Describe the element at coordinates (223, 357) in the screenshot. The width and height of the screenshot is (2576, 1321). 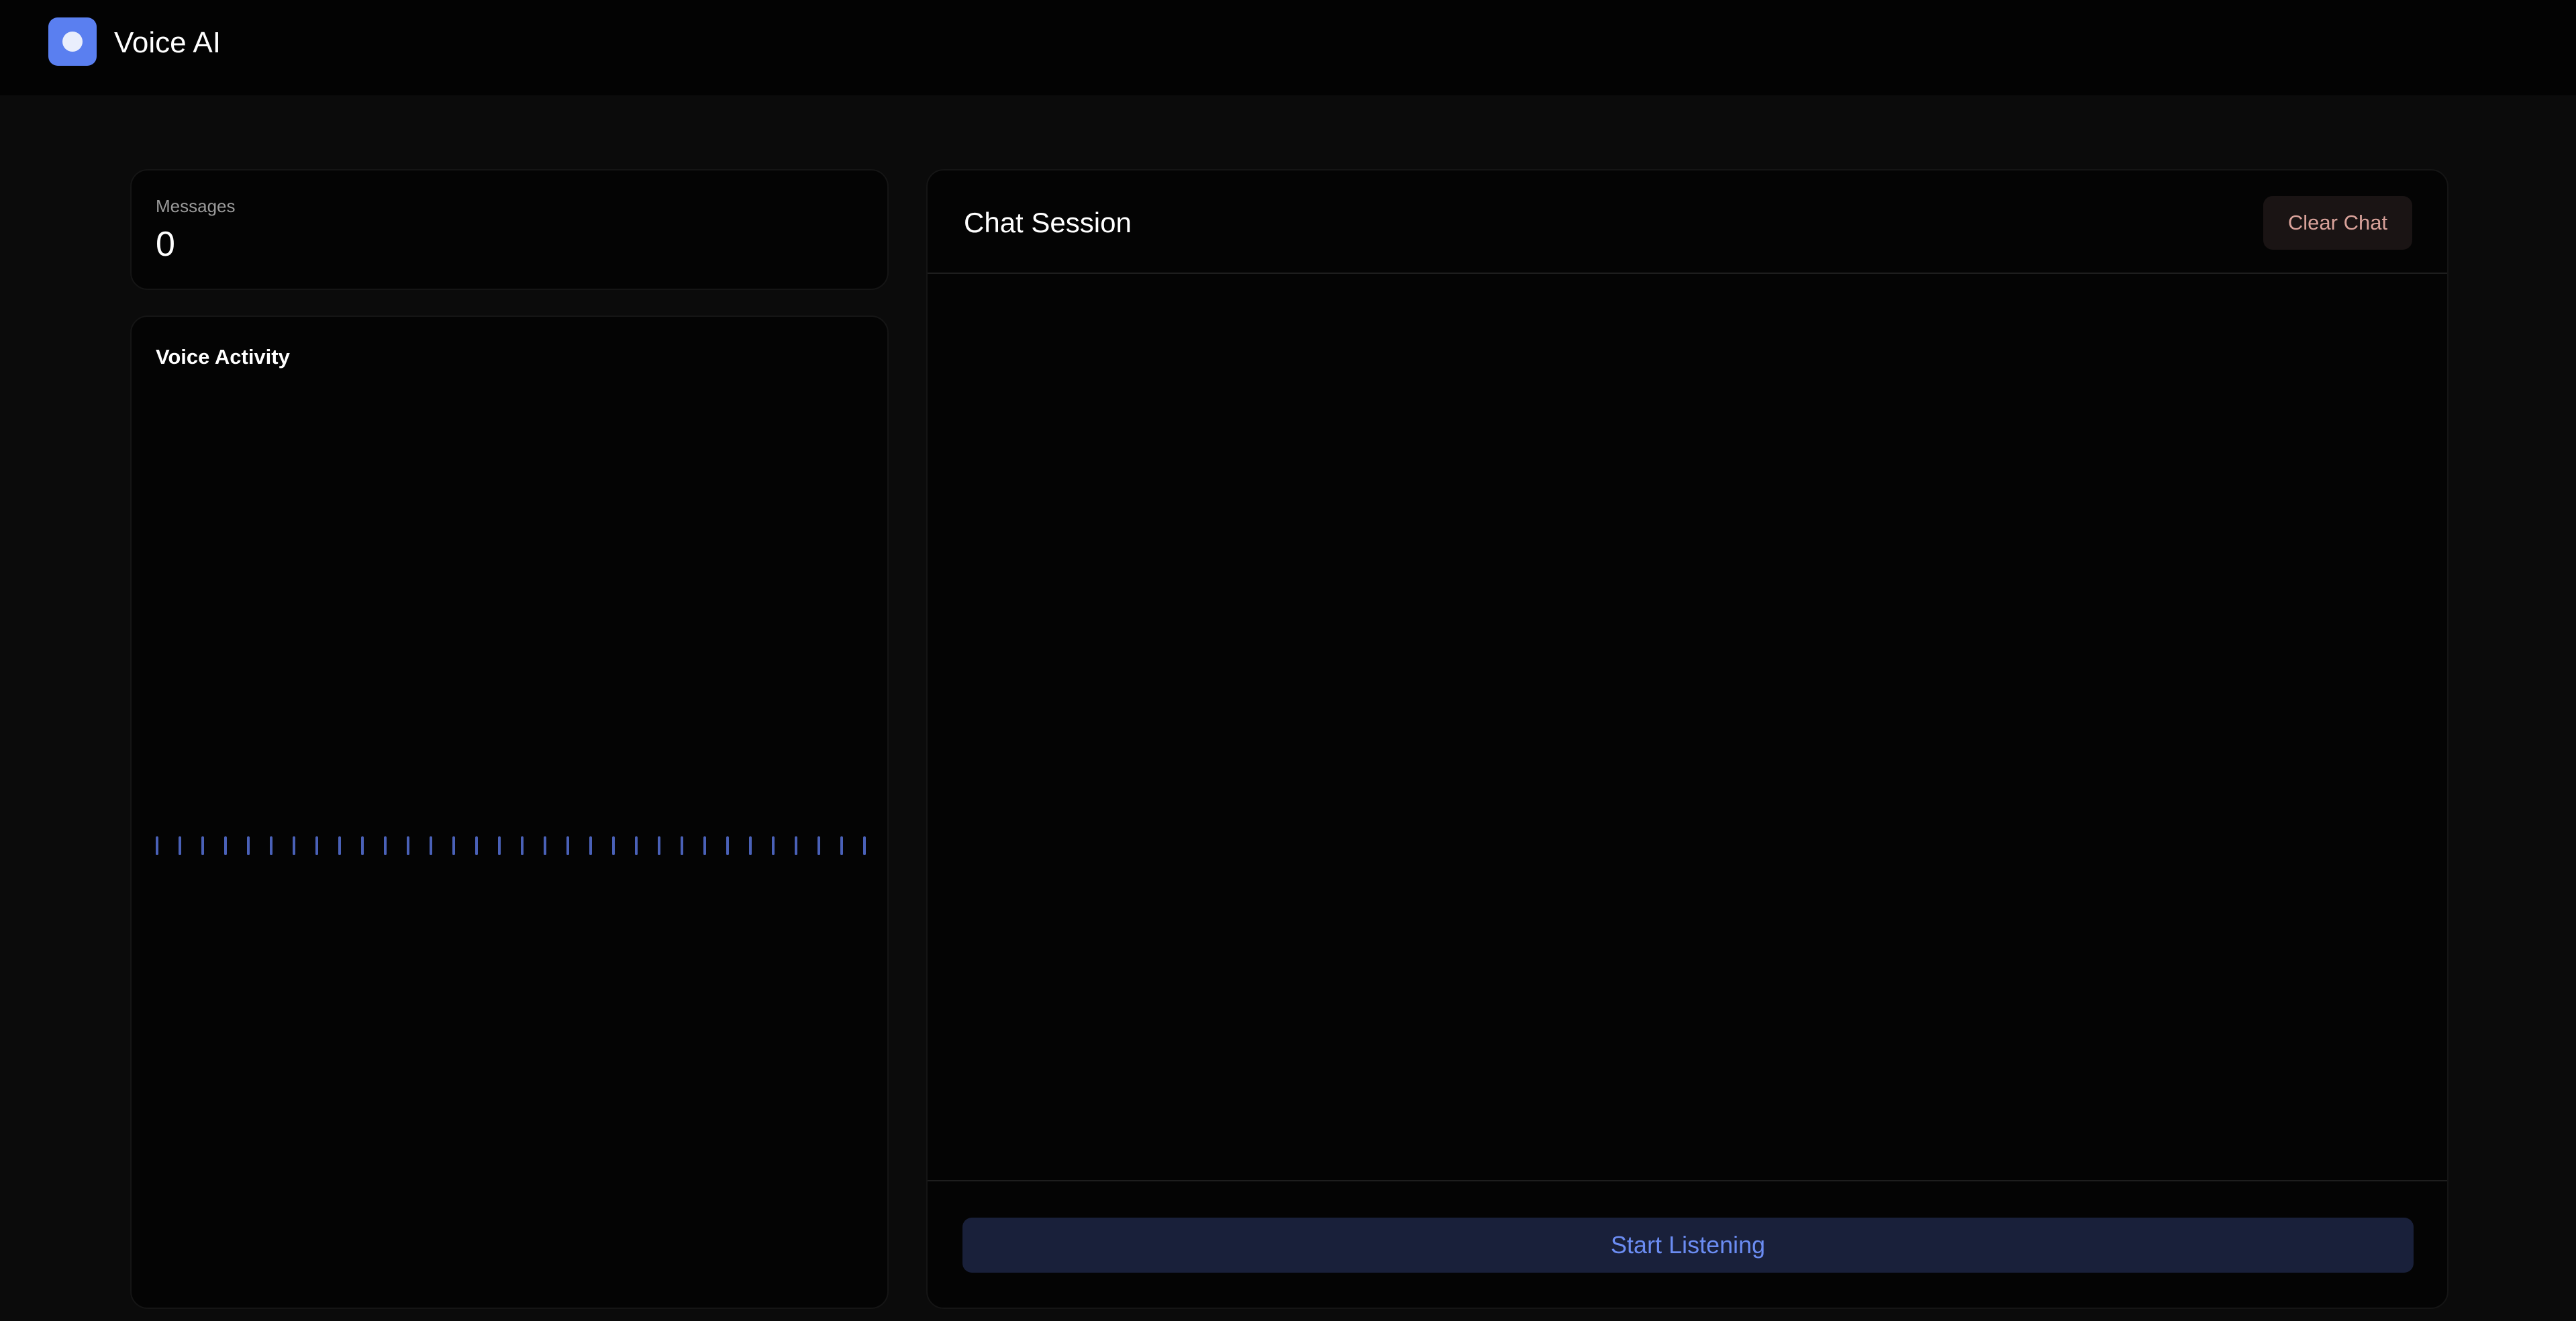
I see `voice-activity-title: Voice Activity` at that location.